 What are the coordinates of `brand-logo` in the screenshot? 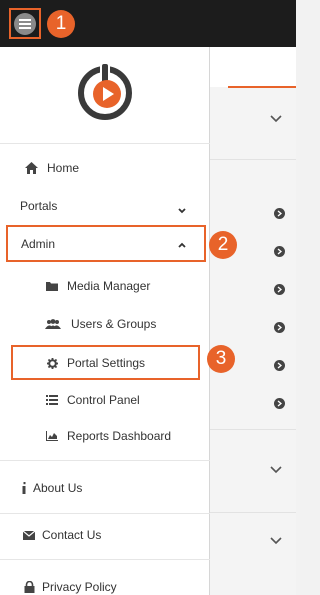 It's located at (105, 91).